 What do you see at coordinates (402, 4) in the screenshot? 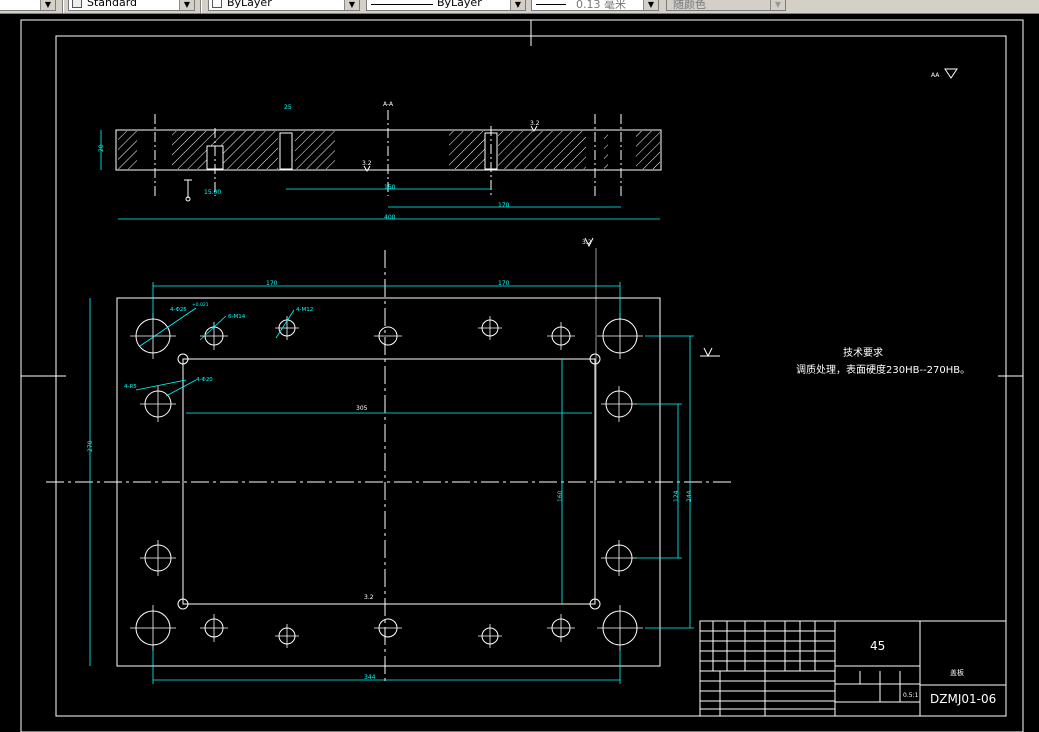
I see `linetype-preview` at bounding box center [402, 4].